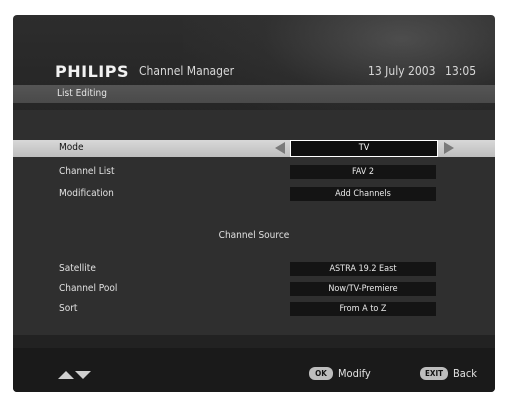 The image size is (509, 409). I want to click on setting-value: From A to Z, so click(363, 309).